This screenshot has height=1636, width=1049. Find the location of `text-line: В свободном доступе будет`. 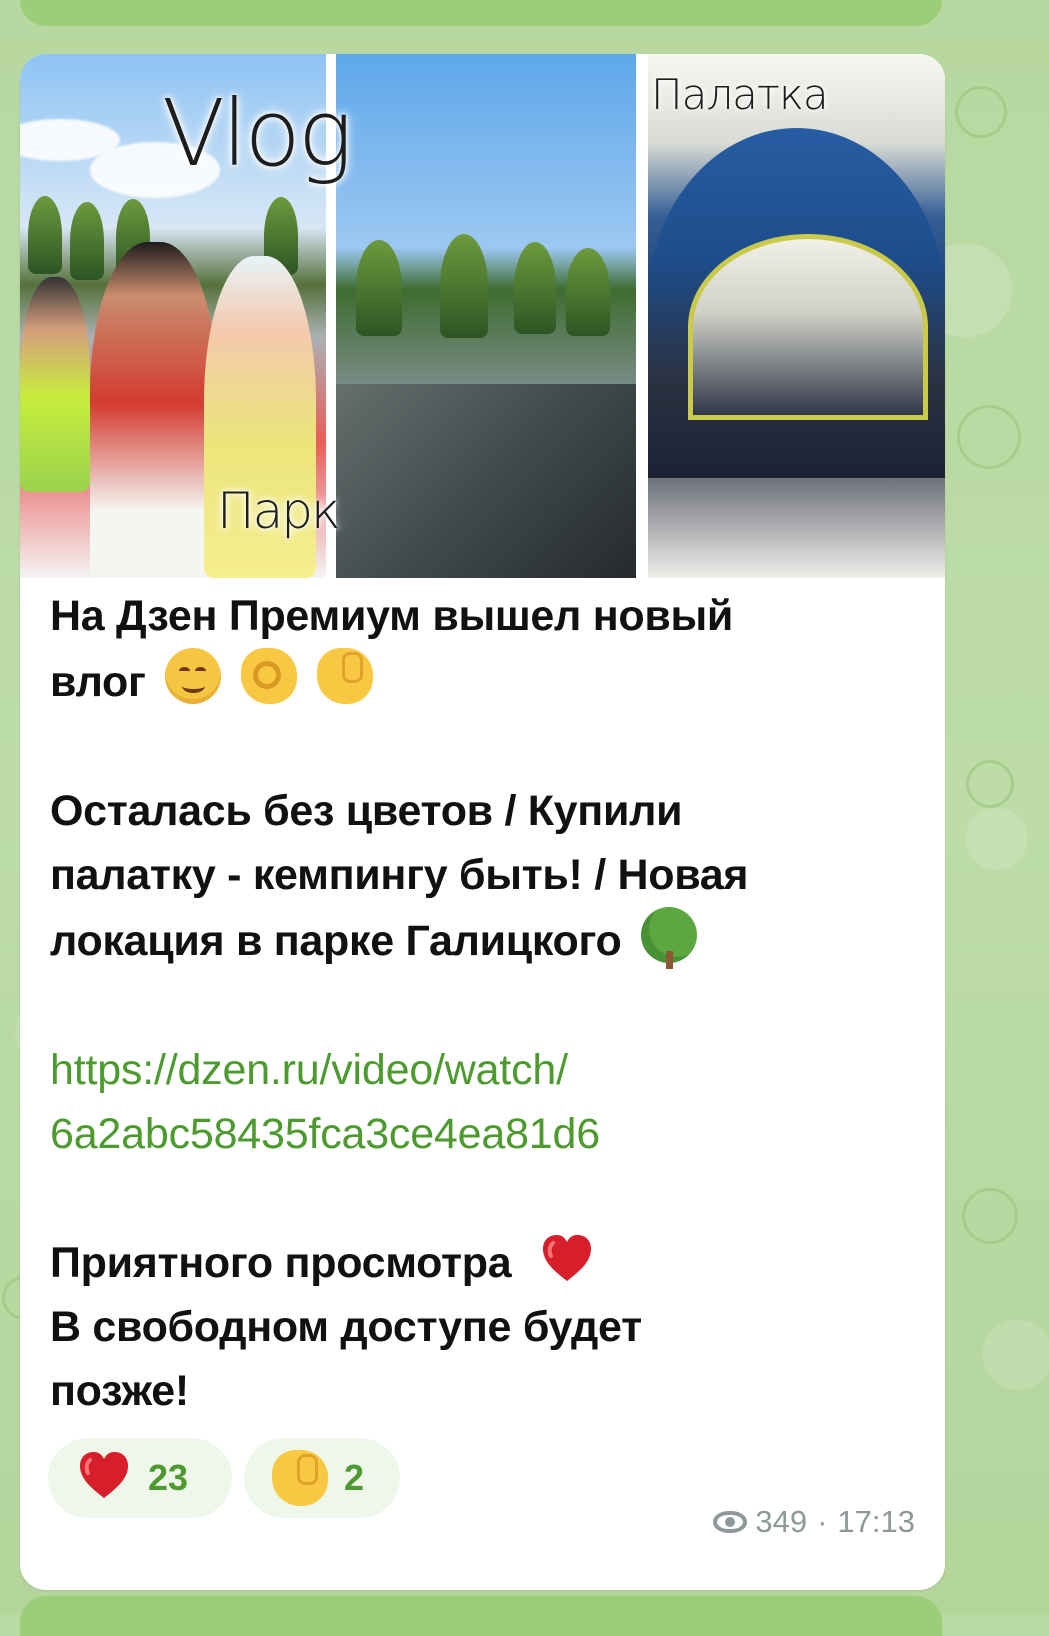

text-line: В свободном доступе будет is located at coordinates (346, 1327).